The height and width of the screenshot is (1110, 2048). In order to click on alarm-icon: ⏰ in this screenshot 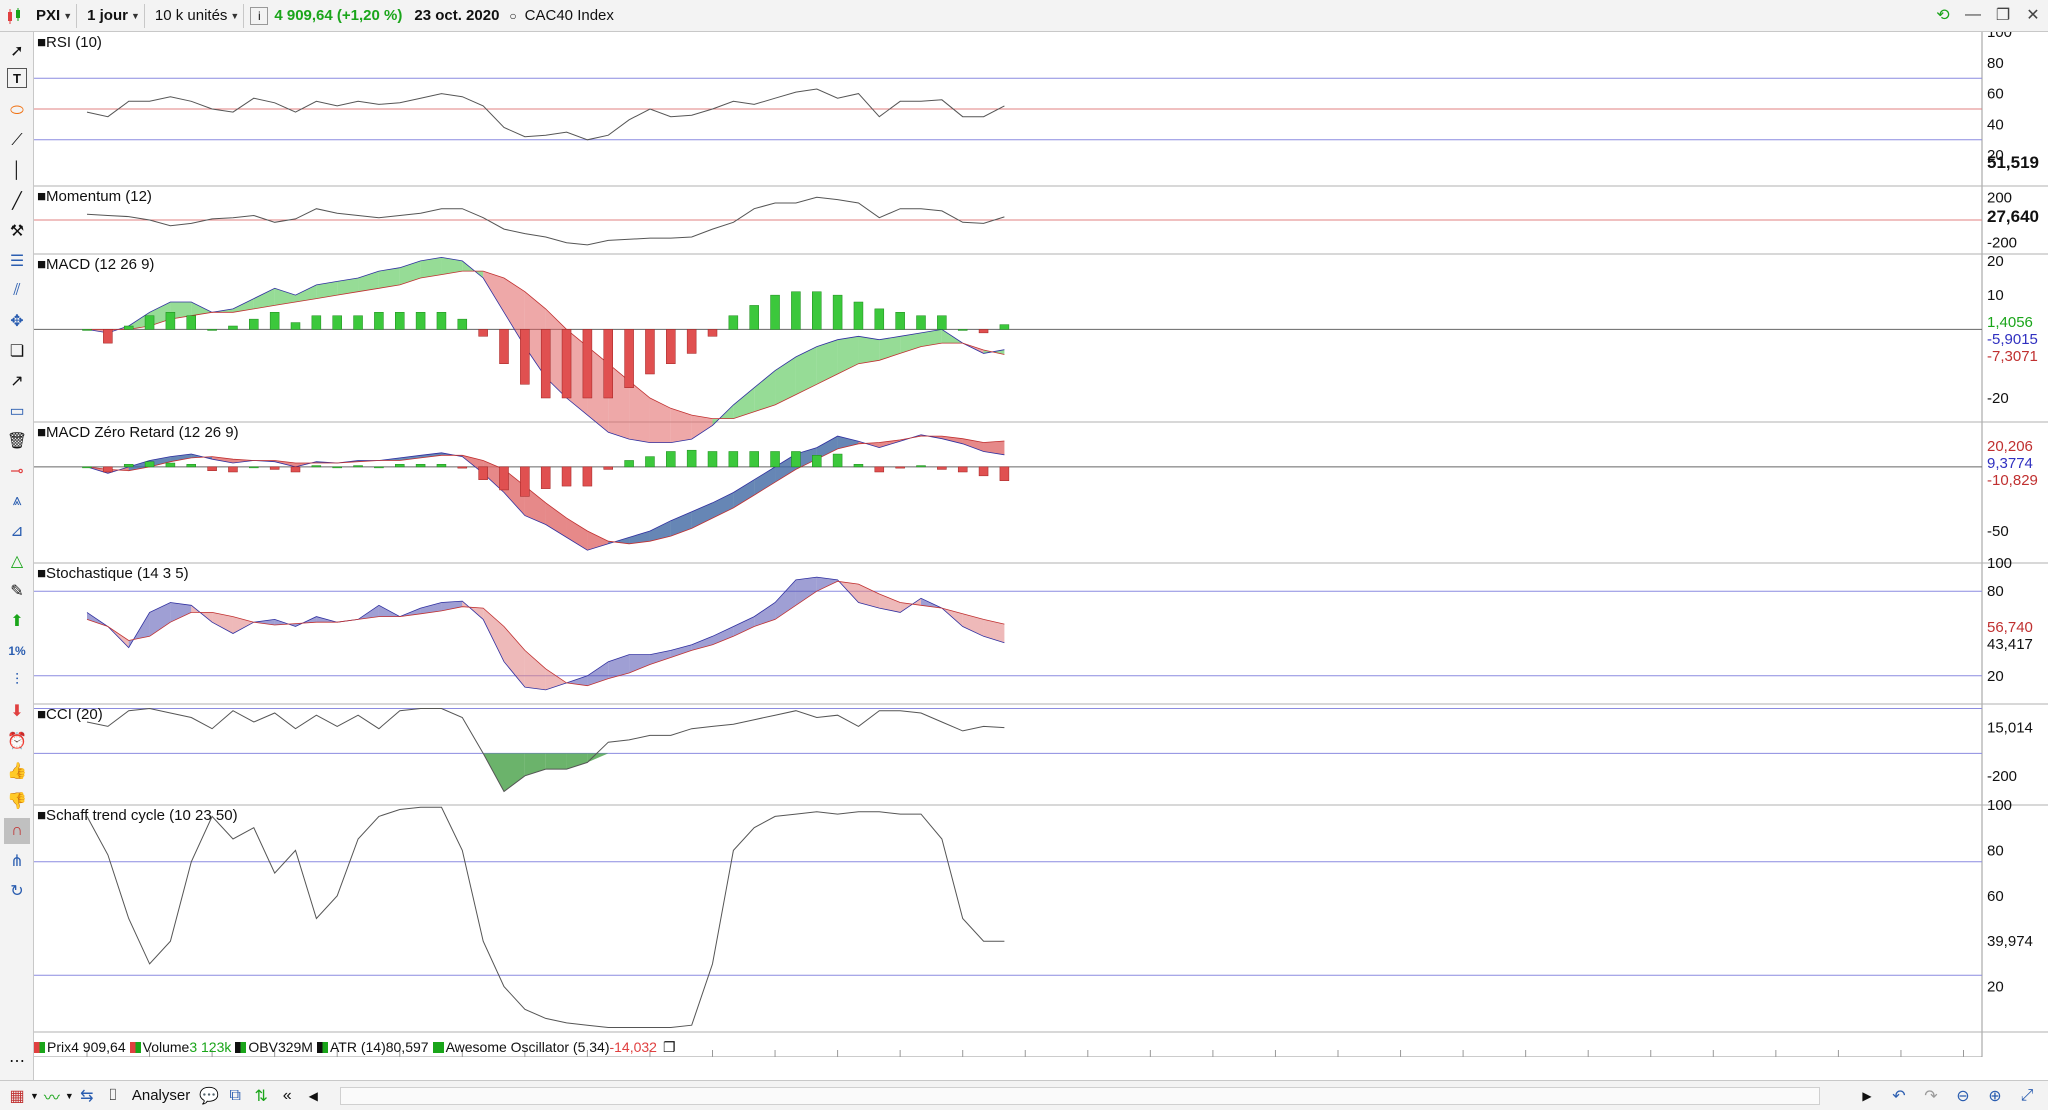, I will do `click(17, 741)`.